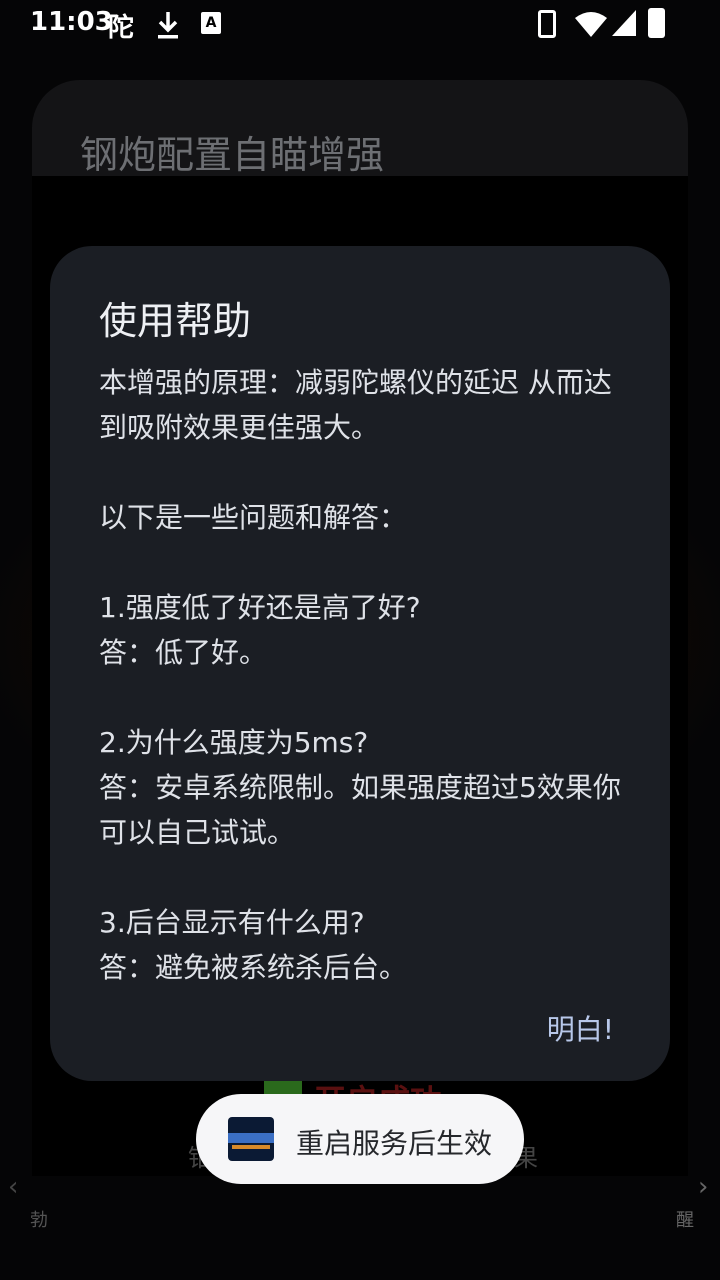  I want to click on dialog-line: 3.后台显示有什么用?, so click(232, 922).